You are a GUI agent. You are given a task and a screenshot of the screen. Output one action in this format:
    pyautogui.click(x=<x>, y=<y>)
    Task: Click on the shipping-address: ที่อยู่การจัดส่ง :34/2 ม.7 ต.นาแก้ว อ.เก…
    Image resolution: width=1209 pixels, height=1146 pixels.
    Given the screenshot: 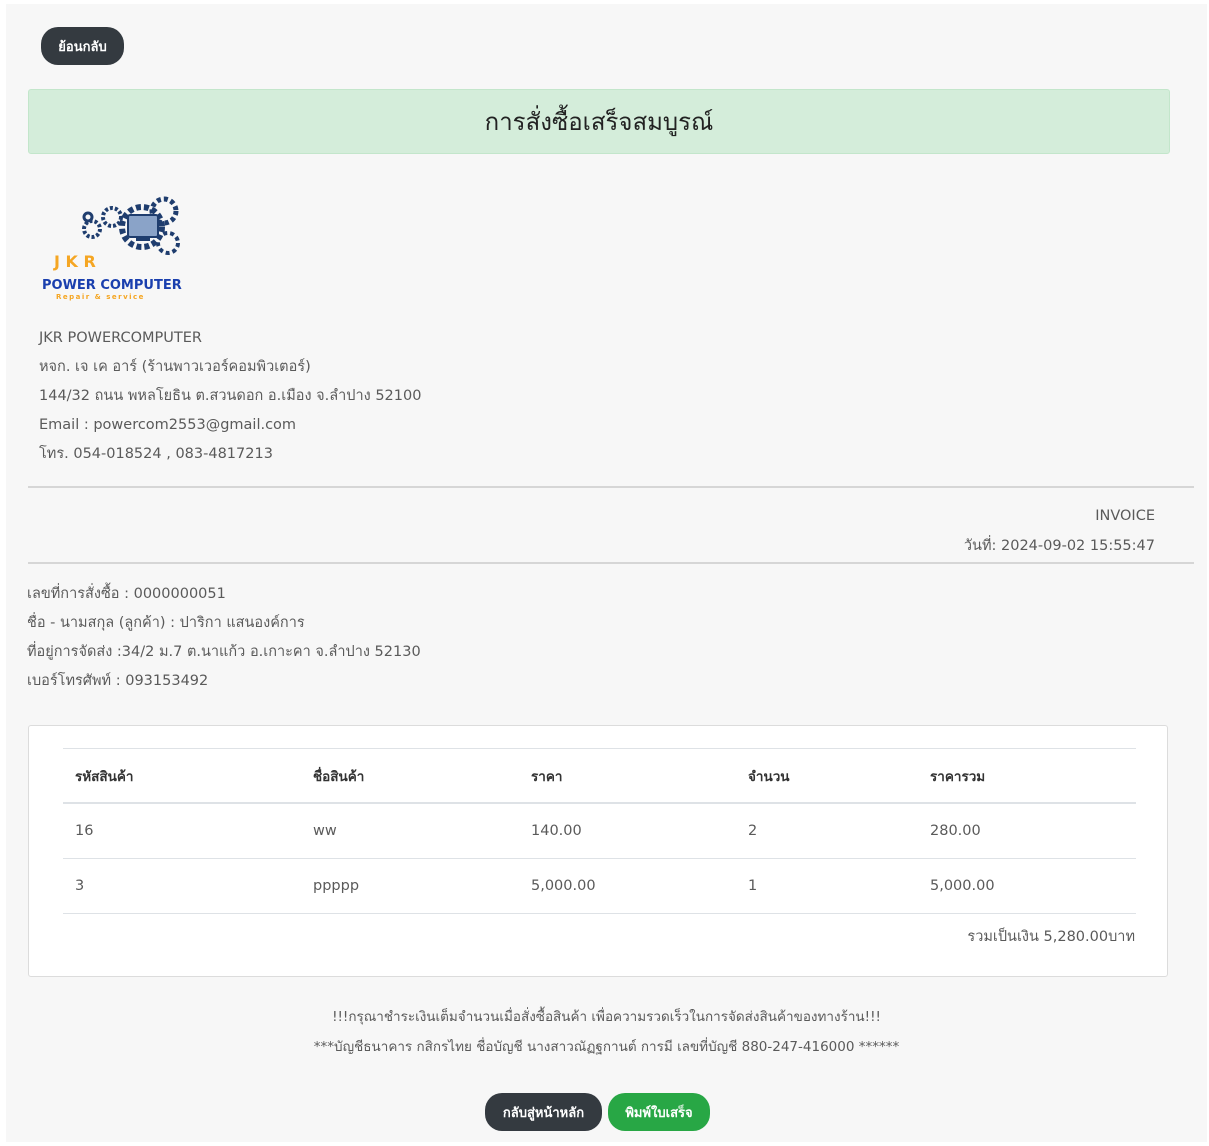 What is the action you would take?
    pyautogui.click(x=224, y=652)
    